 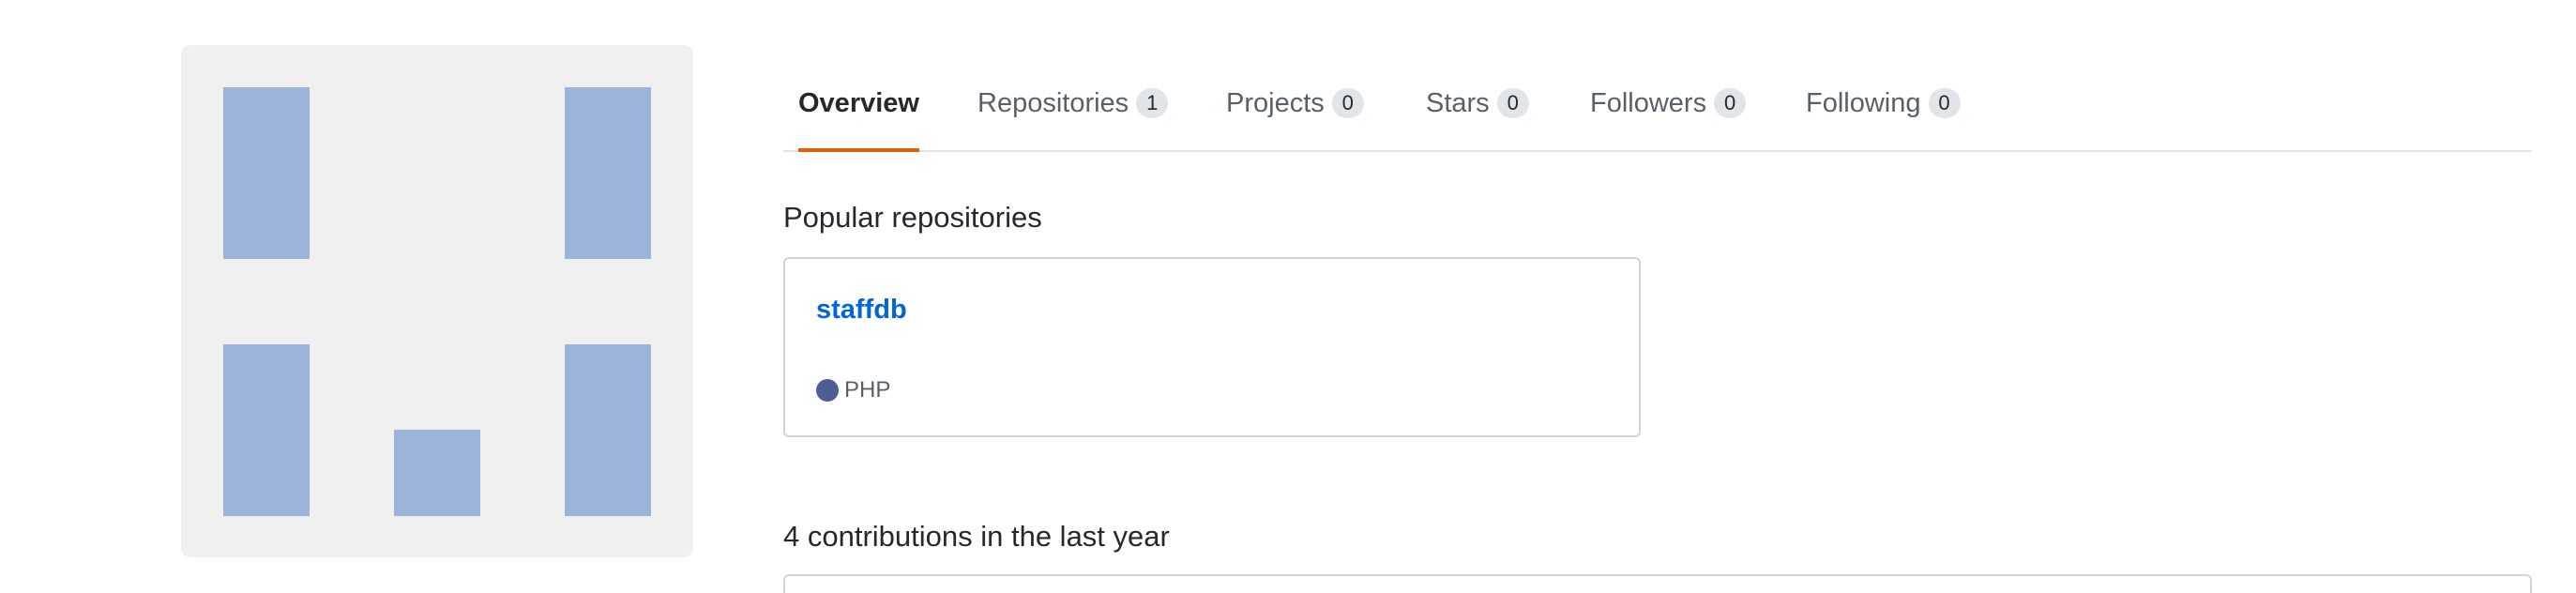 I want to click on repo-card: staffdb PHP, so click(x=1212, y=347).